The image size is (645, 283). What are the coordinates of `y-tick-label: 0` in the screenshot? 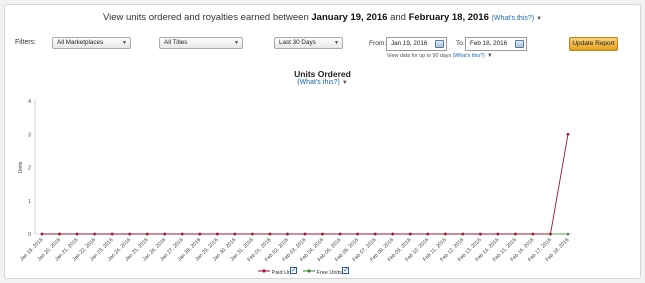 It's located at (29, 235).